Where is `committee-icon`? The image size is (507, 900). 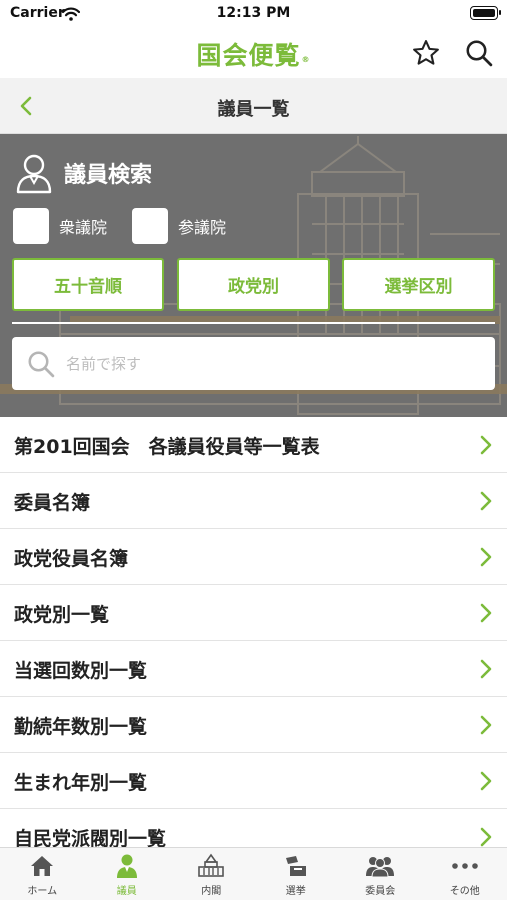
committee-icon is located at coordinates (380, 866).